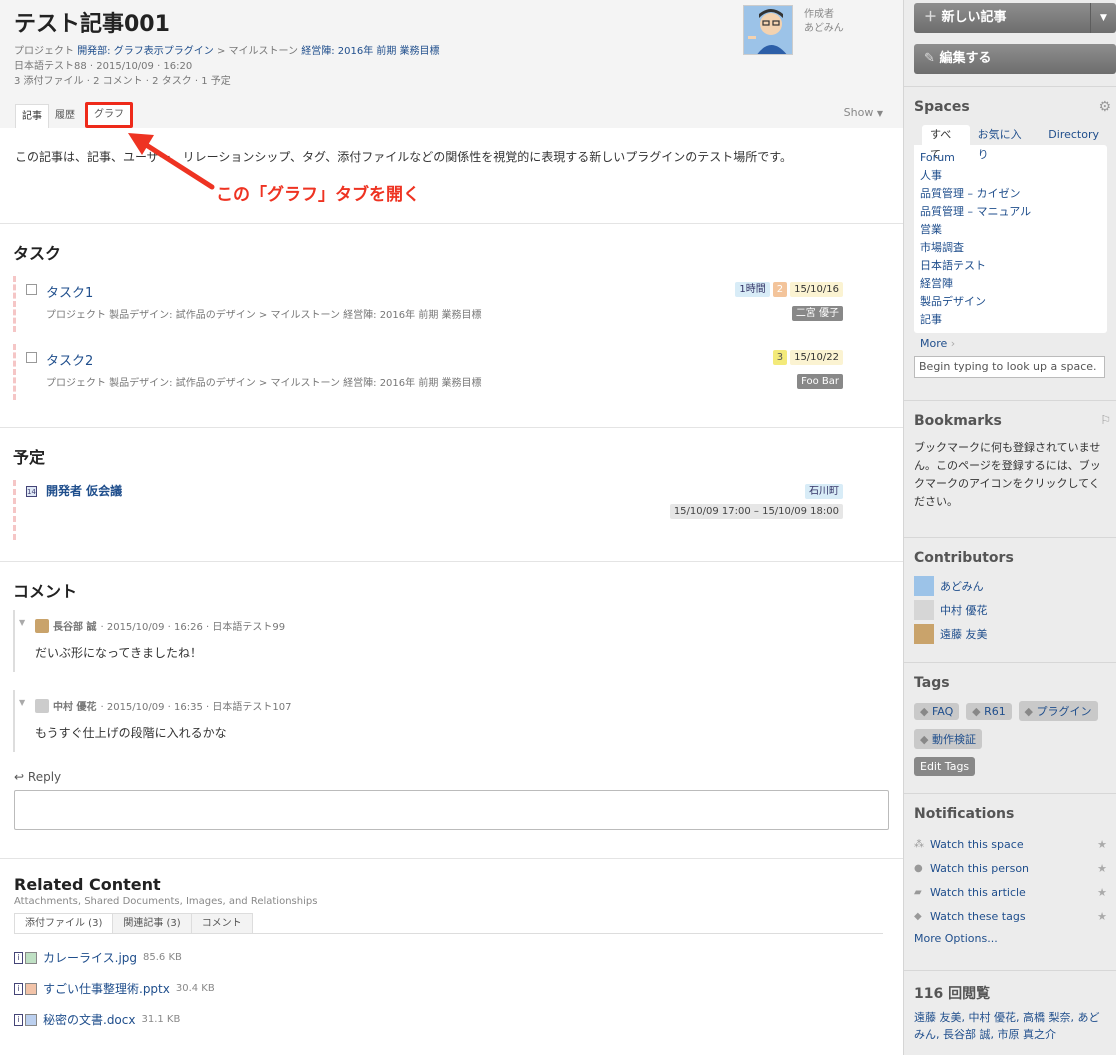  Describe the element at coordinates (451, 957) in the screenshot. I see `file-item: i カレーライス.jpg 85.6 KB` at that location.